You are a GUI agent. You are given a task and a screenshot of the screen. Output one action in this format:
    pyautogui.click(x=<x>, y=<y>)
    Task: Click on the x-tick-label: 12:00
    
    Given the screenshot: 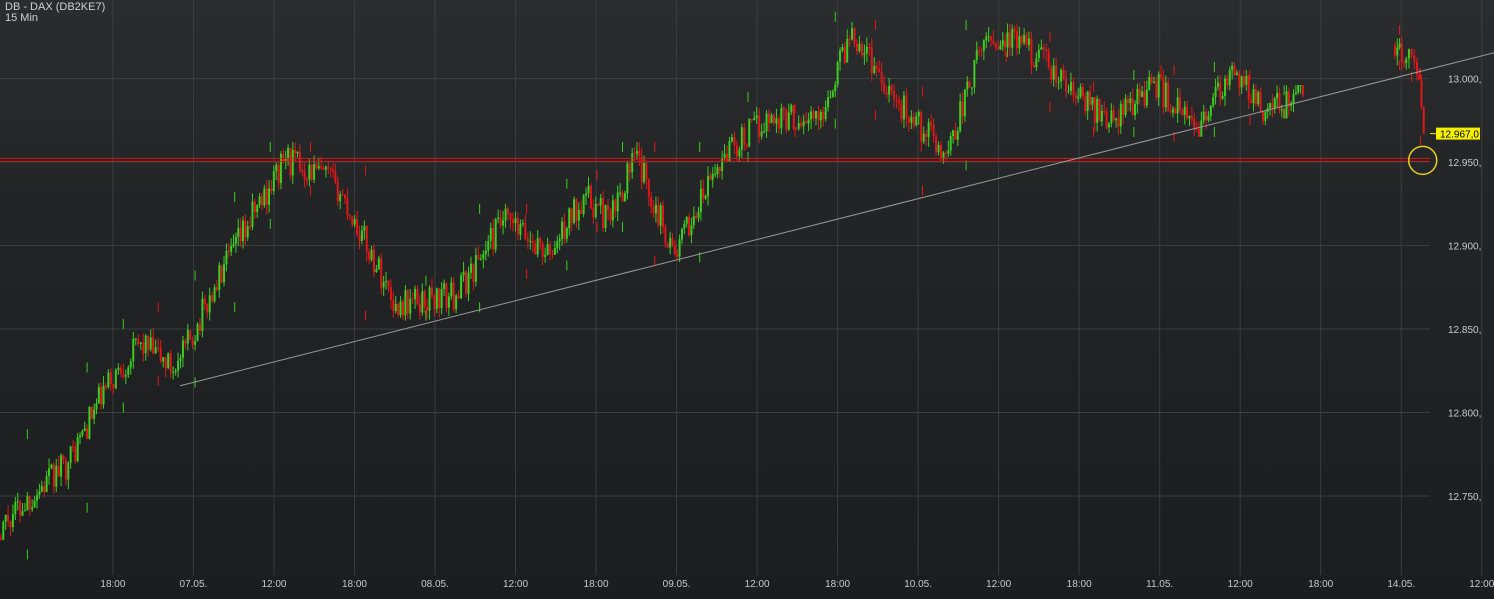 What is the action you would take?
    pyautogui.click(x=757, y=584)
    